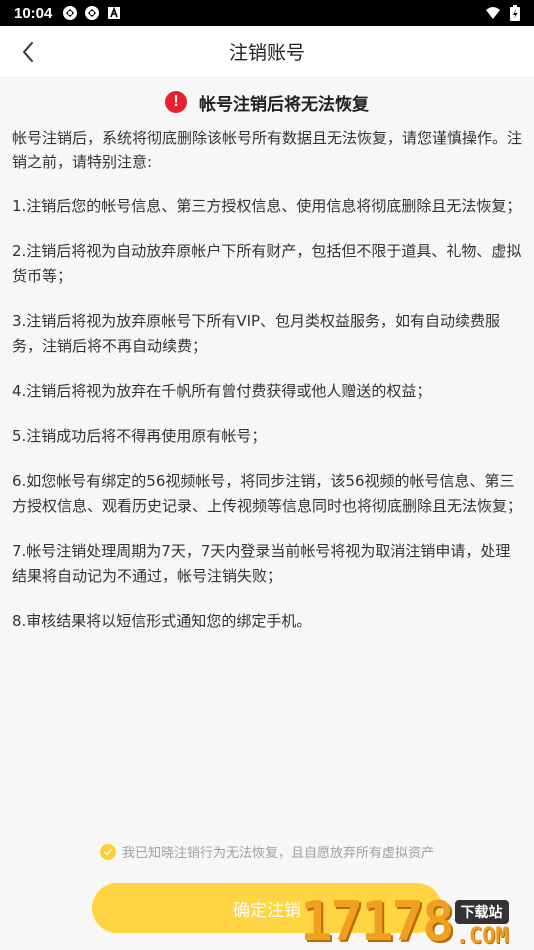 The height and width of the screenshot is (950, 534). Describe the element at coordinates (267, 908) in the screenshot. I see `confirm-cancel-account-button: 确定注销` at that location.